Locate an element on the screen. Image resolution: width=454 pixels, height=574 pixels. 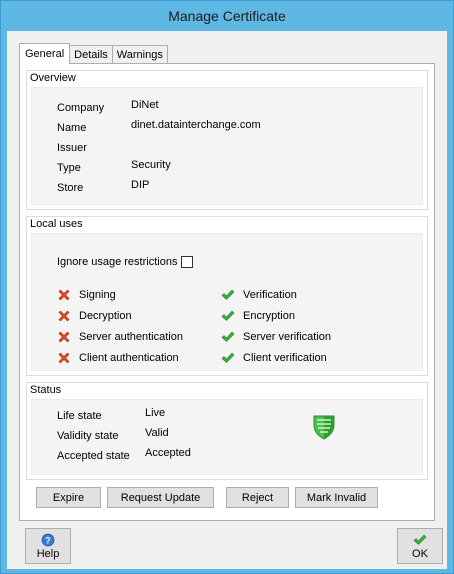
use-label-client-authentication: Client authentication is located at coordinates (129, 358).